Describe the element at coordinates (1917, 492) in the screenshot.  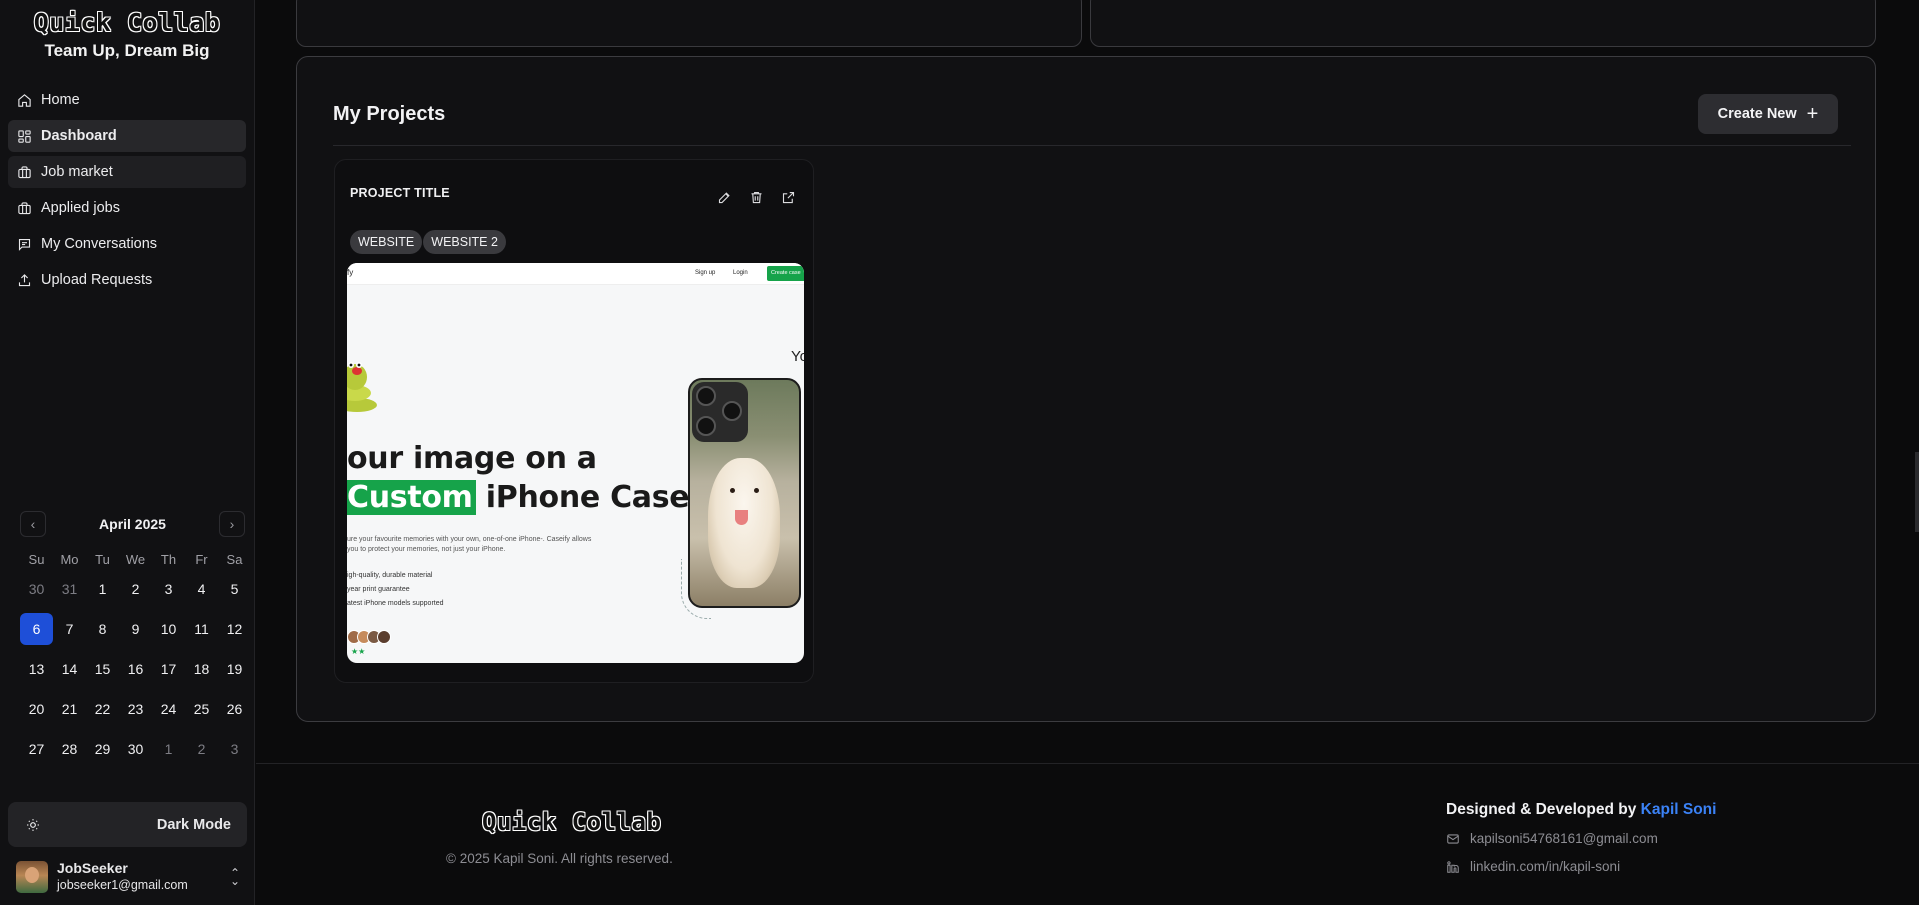
I see `scrollbar-thumb` at that location.